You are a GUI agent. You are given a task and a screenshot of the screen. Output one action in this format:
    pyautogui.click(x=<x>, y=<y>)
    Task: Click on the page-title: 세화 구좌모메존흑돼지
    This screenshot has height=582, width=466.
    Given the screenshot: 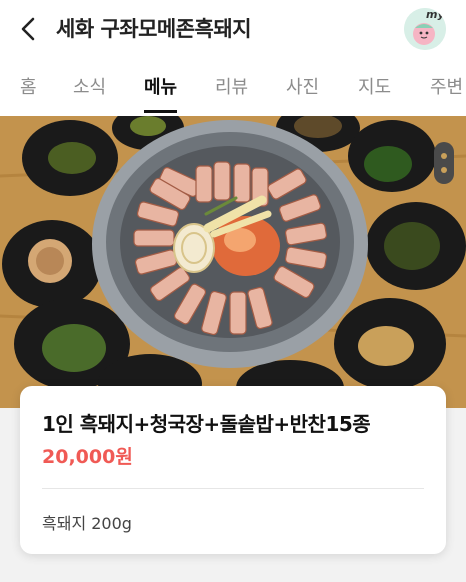 What is the action you would take?
    pyautogui.click(x=154, y=29)
    